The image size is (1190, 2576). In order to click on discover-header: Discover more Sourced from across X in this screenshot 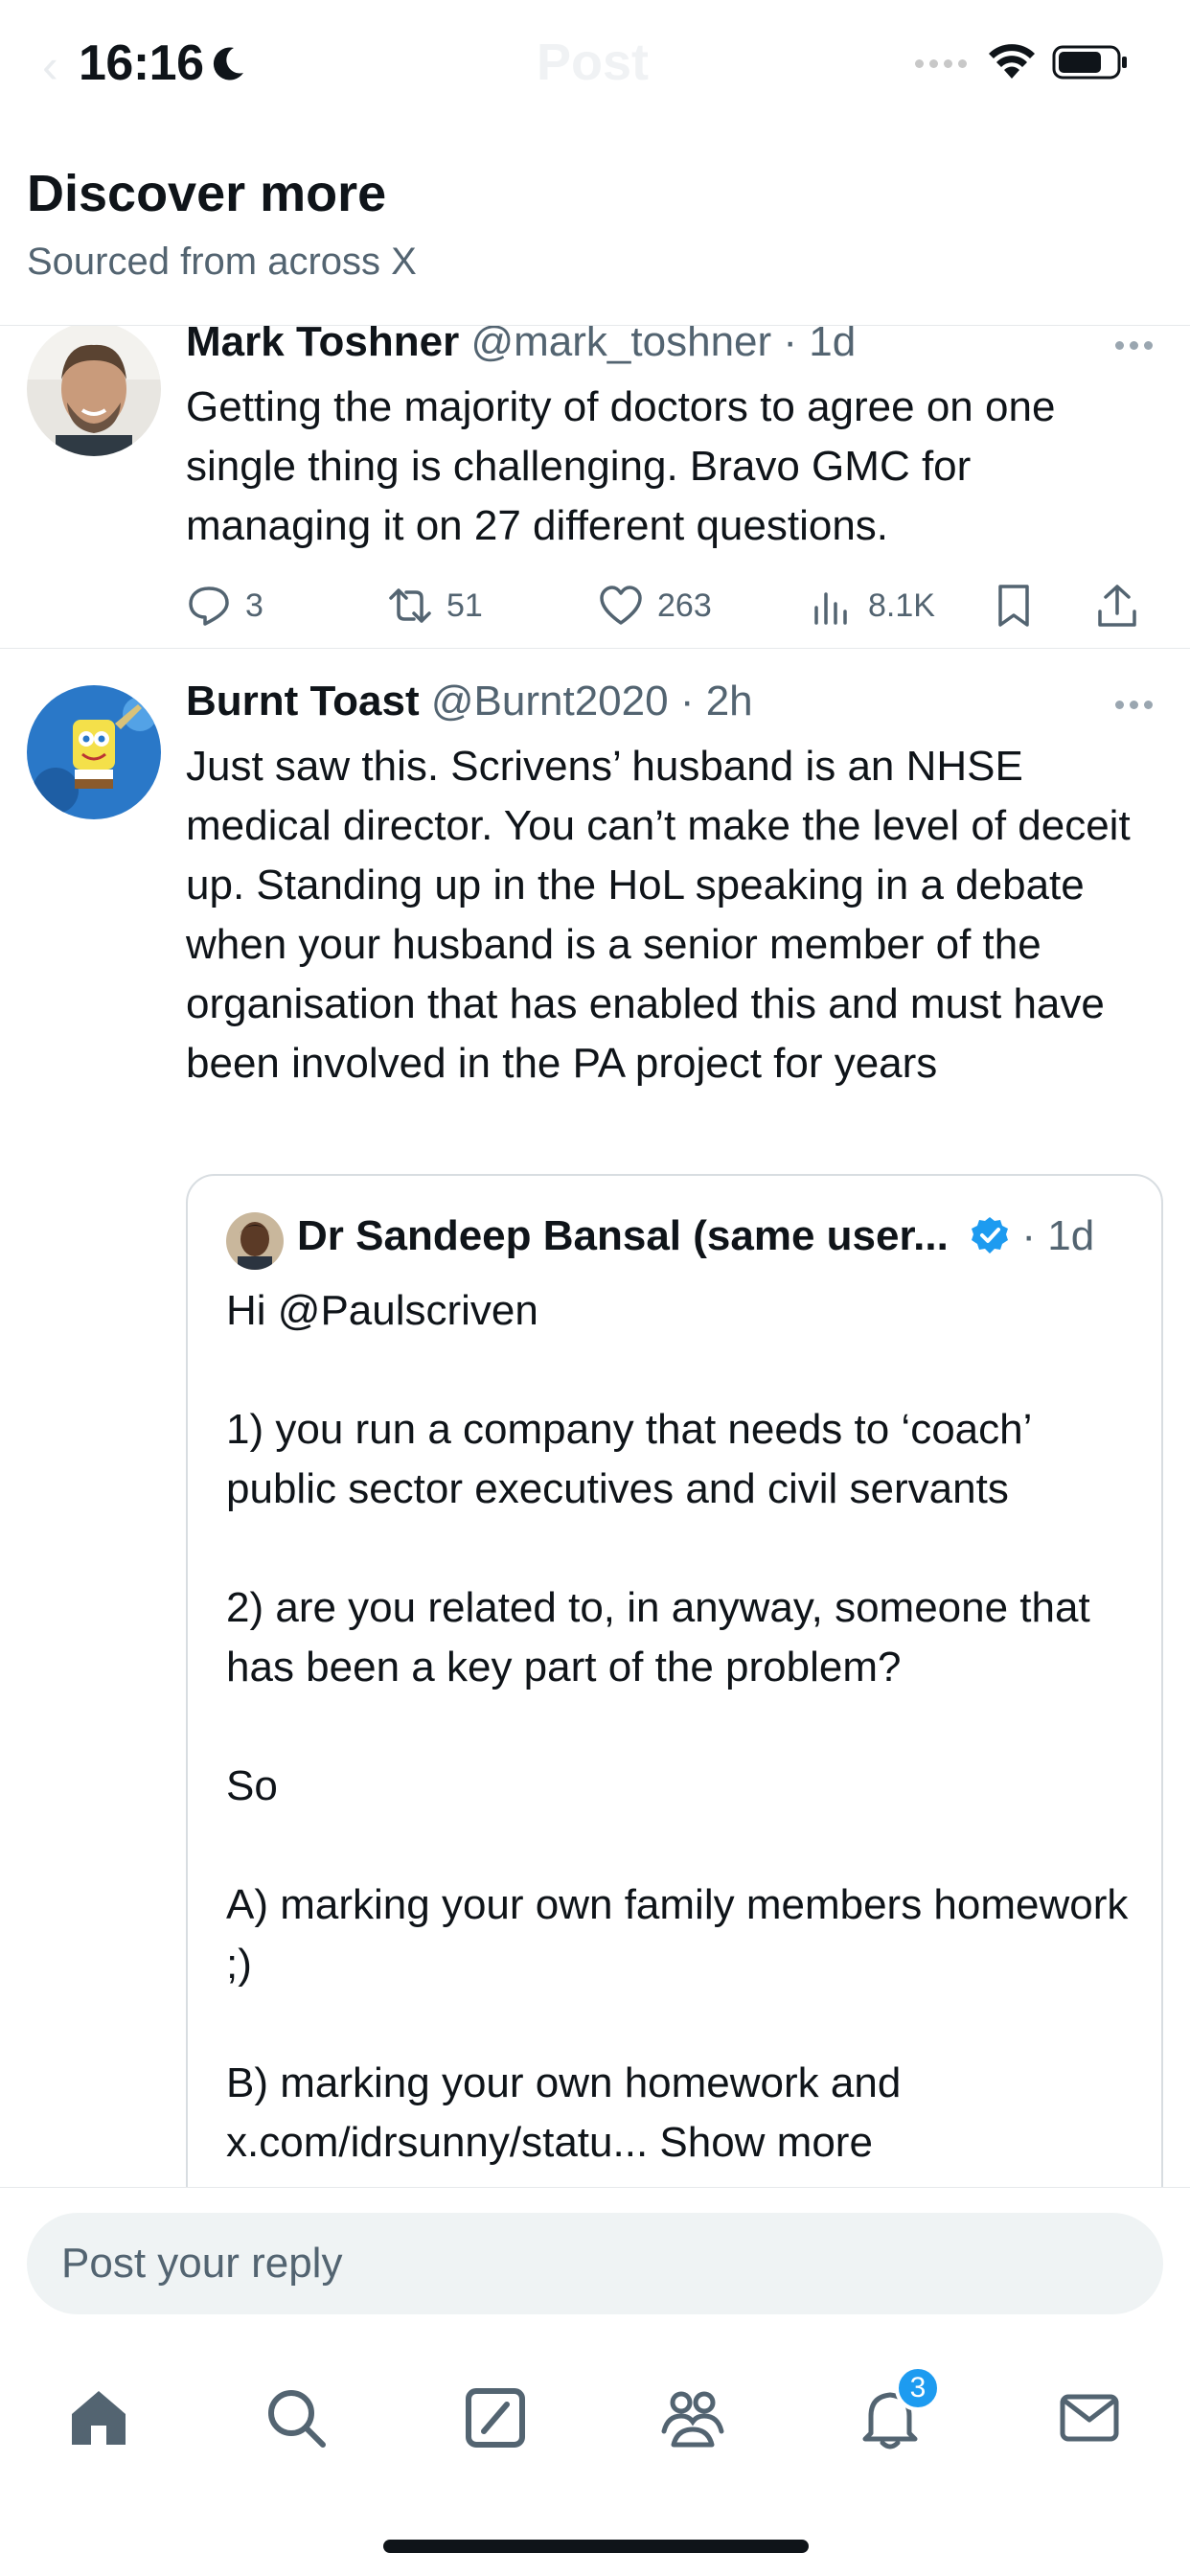, I will do `click(595, 228)`.